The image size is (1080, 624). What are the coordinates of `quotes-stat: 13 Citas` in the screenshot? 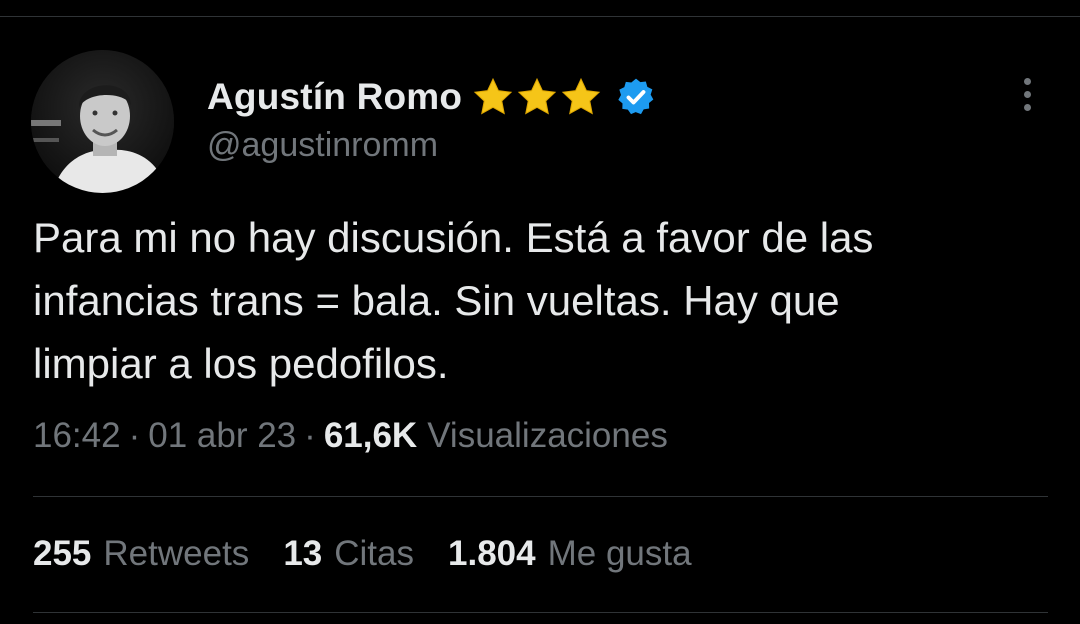 It's located at (348, 554).